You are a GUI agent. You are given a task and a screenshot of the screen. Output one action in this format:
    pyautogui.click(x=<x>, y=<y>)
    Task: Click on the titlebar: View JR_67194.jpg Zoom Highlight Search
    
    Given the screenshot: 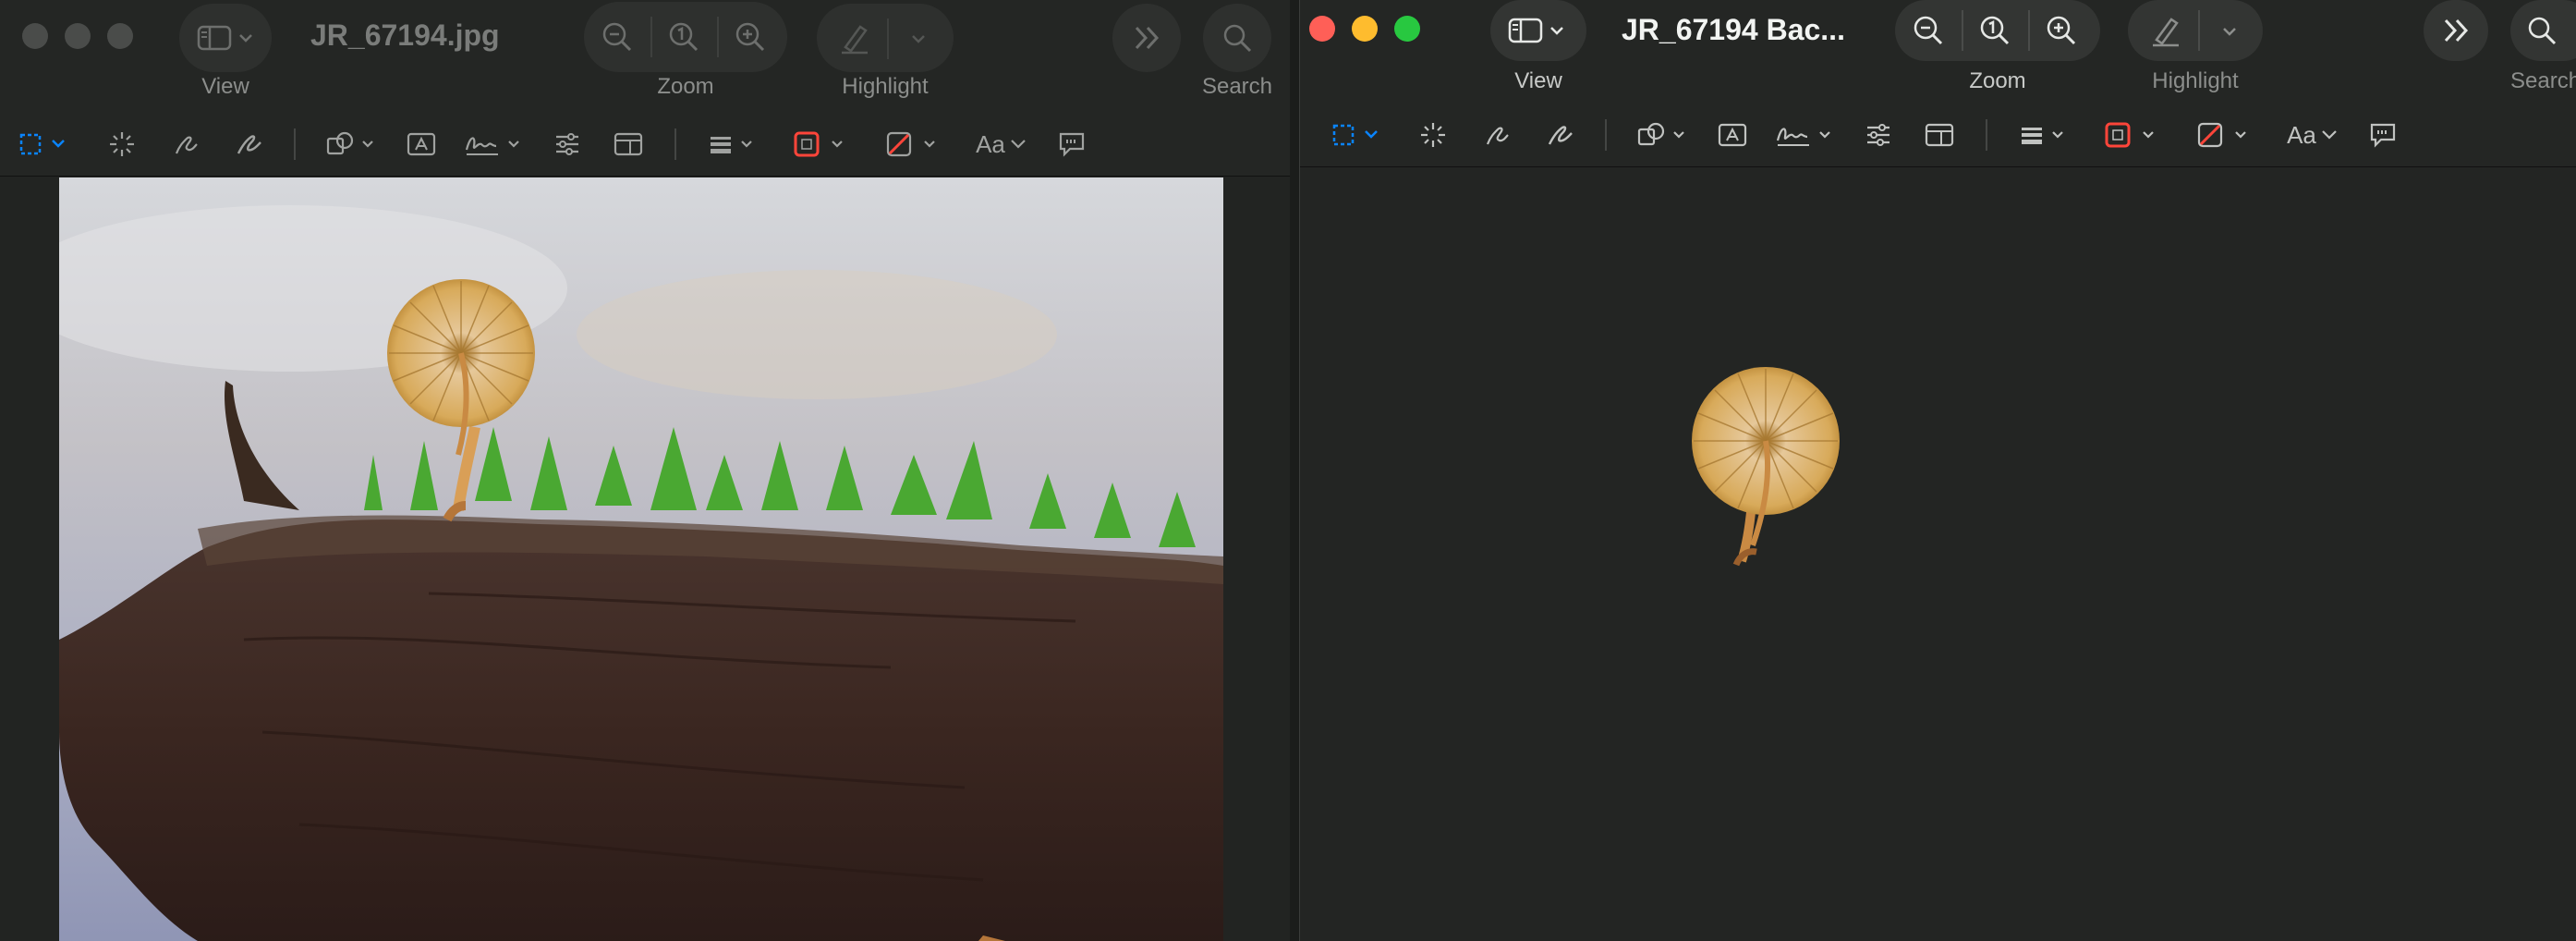 What is the action you would take?
    pyautogui.click(x=645, y=56)
    